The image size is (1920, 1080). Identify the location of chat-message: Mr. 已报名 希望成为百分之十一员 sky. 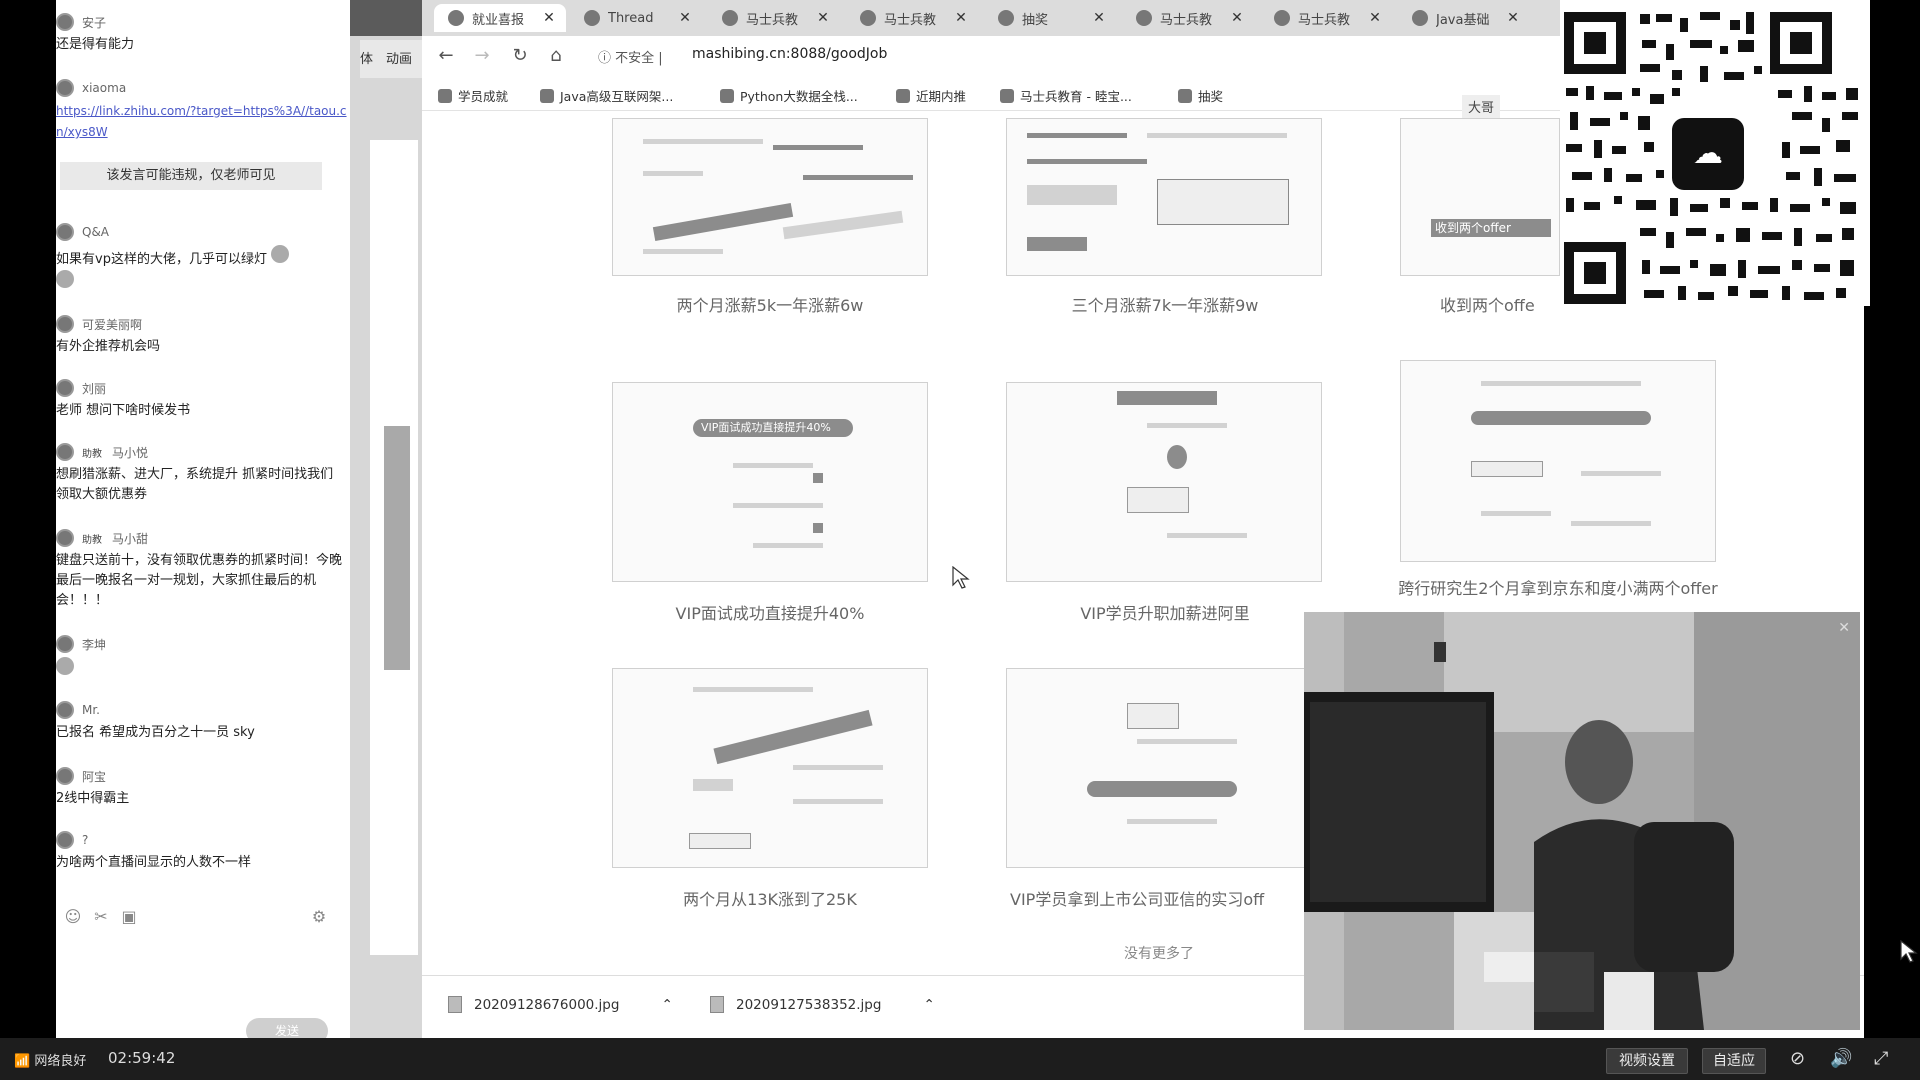
(203, 721).